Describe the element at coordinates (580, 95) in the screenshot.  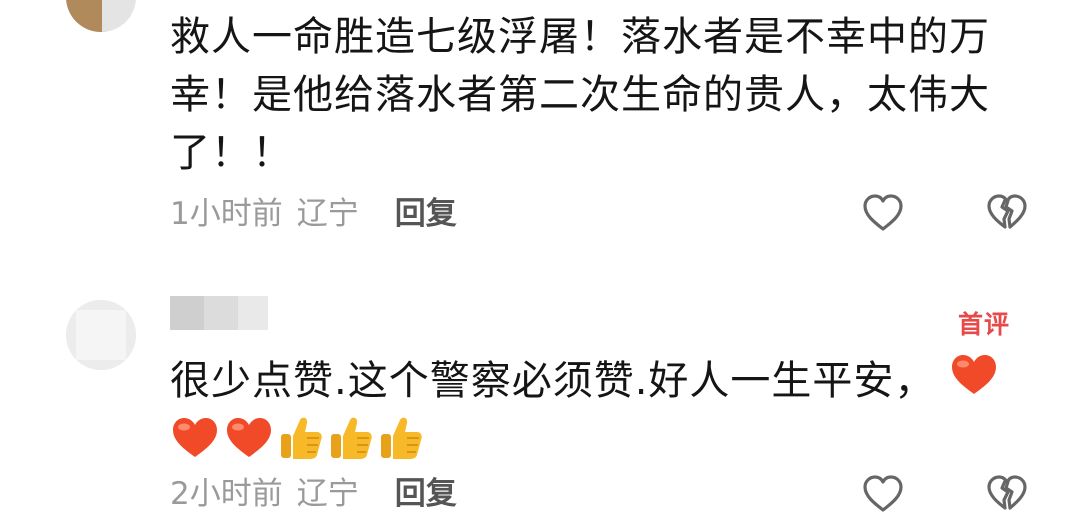
I see `comment-text-line: 幸！是他给落水者第二次生命的贵人，太伟大` at that location.